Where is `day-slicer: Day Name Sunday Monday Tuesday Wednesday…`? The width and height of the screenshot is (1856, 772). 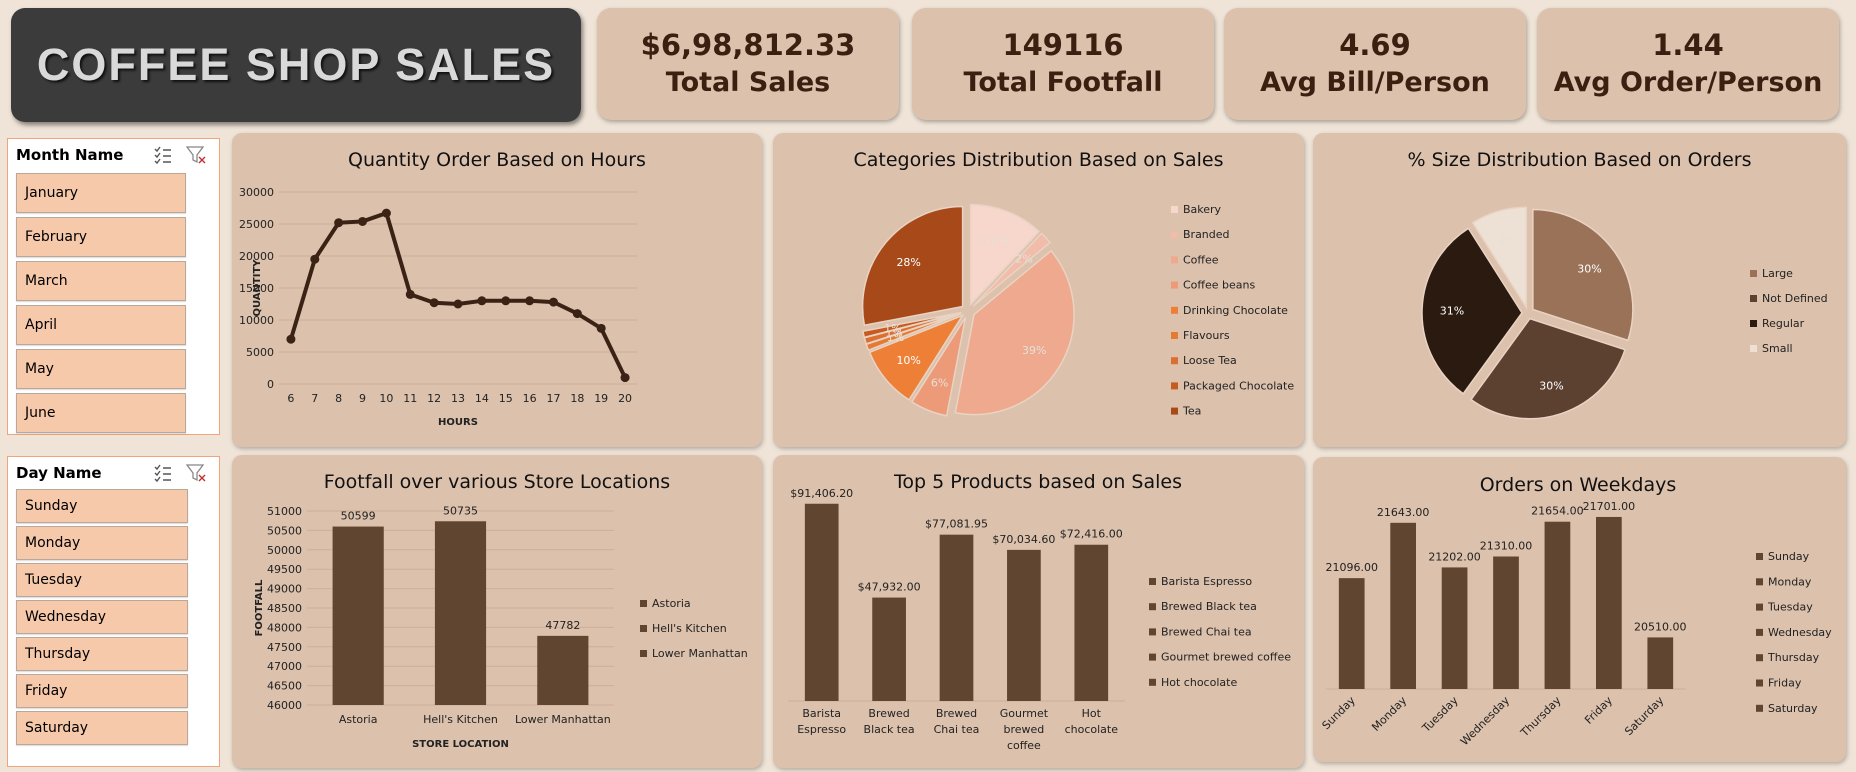
day-slicer: Day Name Sunday Monday Tuesday Wednesday… is located at coordinates (113, 611).